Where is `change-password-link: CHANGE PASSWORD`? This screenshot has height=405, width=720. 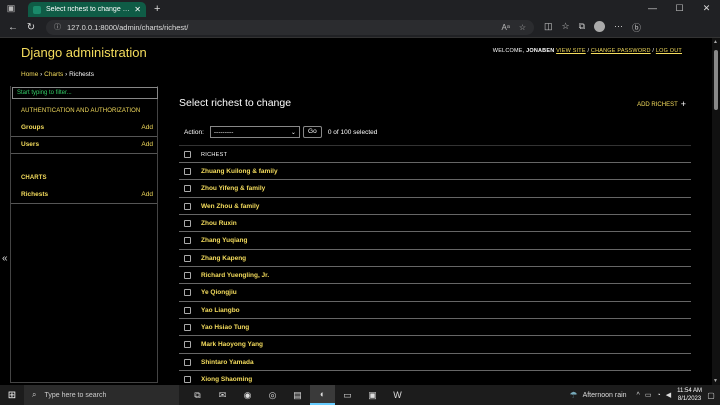
change-password-link: CHANGE PASSWORD is located at coordinates (621, 51).